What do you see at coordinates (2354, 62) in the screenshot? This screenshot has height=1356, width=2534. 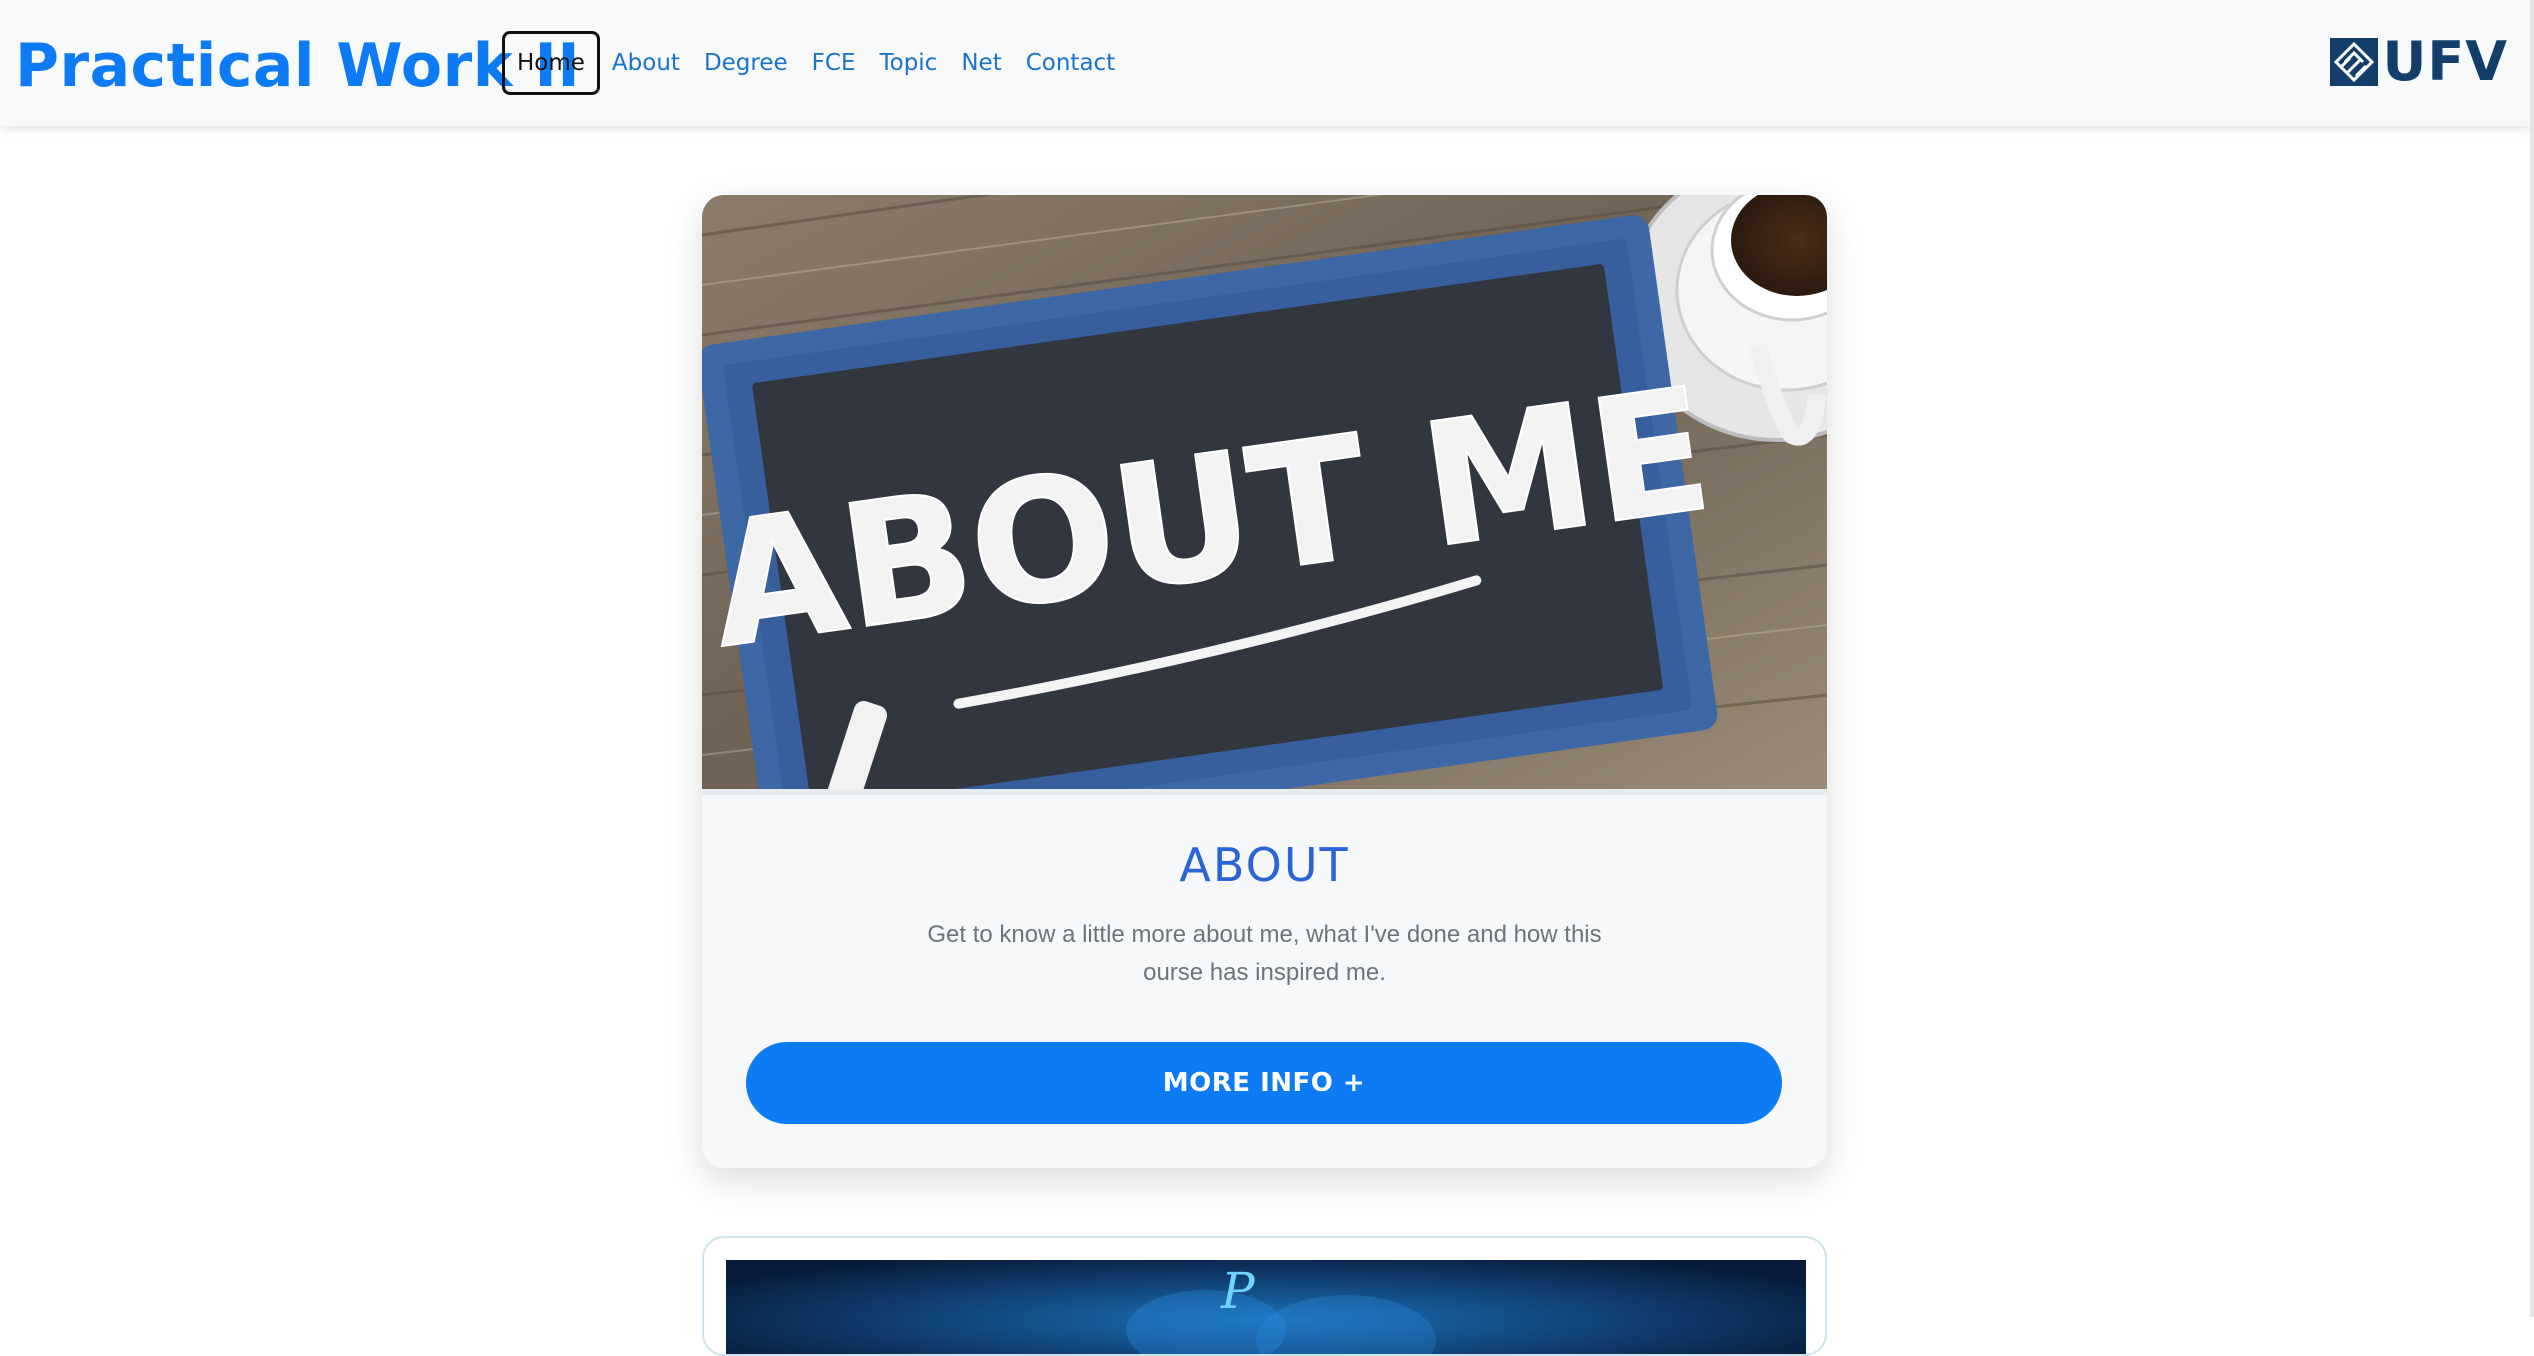 I see `ufv-logo-icon` at bounding box center [2354, 62].